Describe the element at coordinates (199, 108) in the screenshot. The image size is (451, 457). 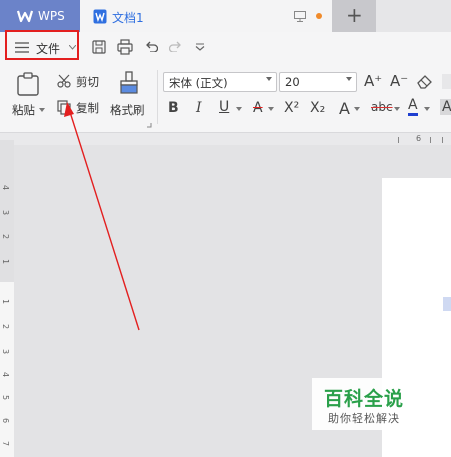
I see `italic-button: I` at that location.